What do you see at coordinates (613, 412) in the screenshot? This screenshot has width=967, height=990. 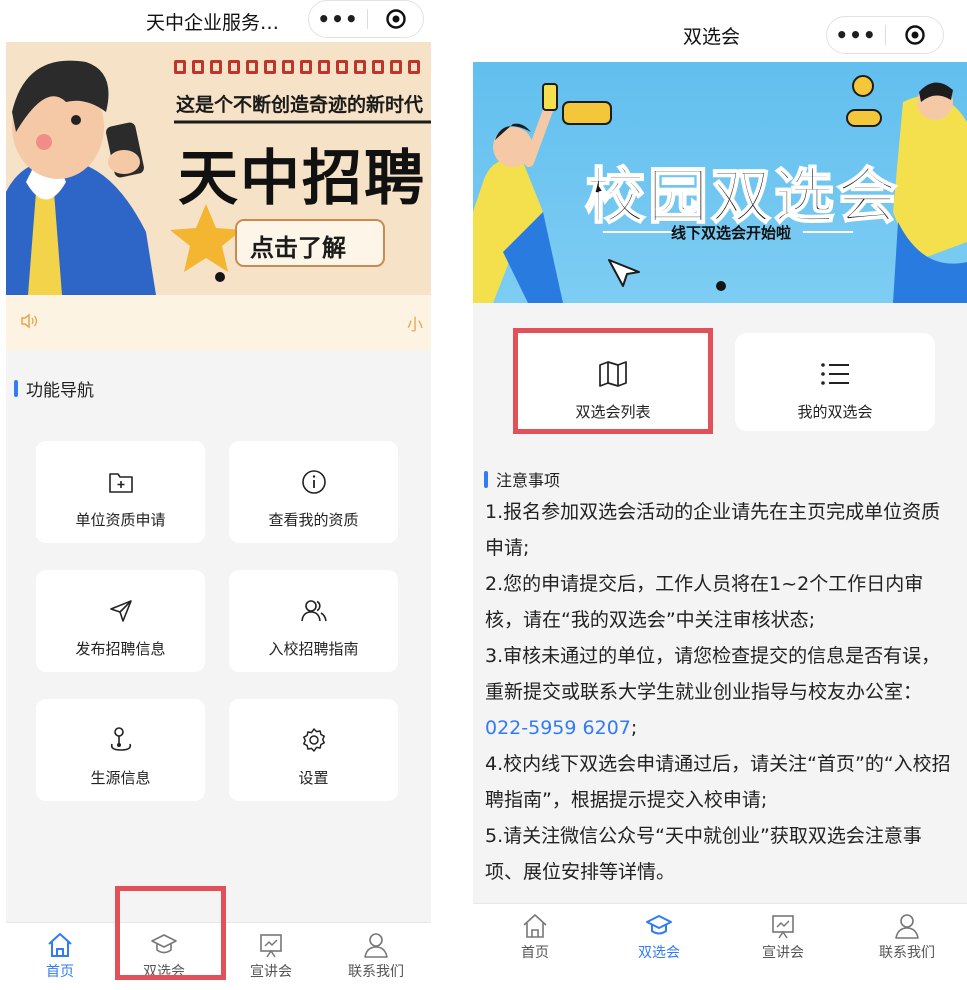 I see `card-label: 双选会列表` at bounding box center [613, 412].